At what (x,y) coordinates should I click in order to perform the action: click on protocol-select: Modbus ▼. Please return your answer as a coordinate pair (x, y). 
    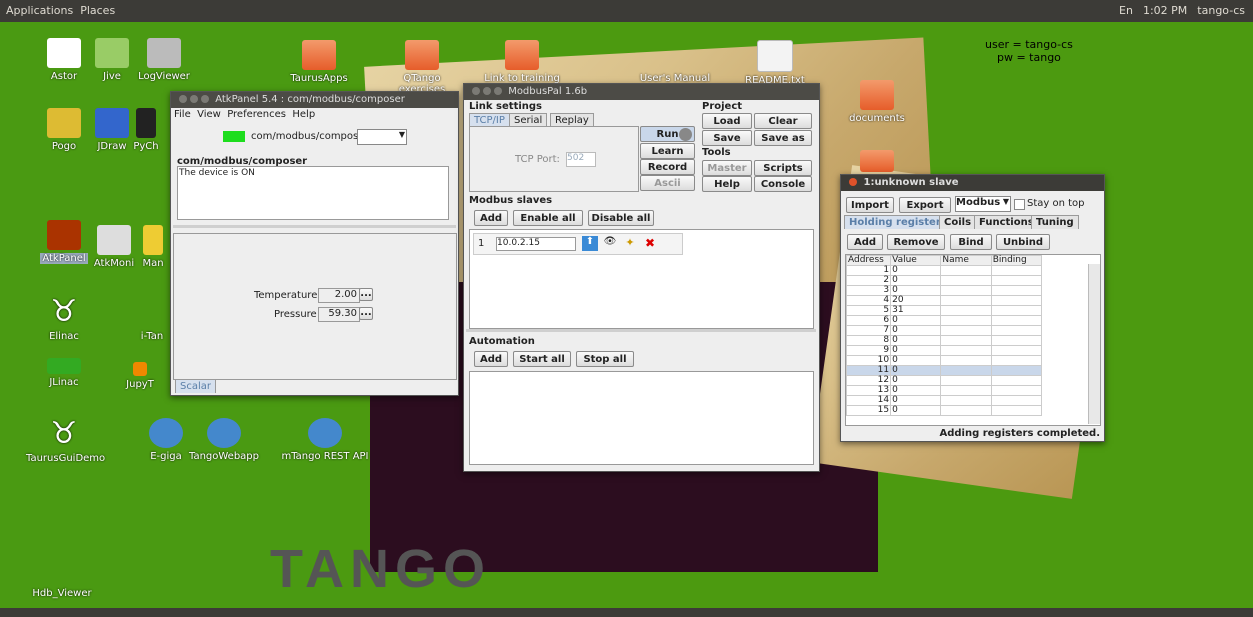
    Looking at the image, I should click on (983, 204).